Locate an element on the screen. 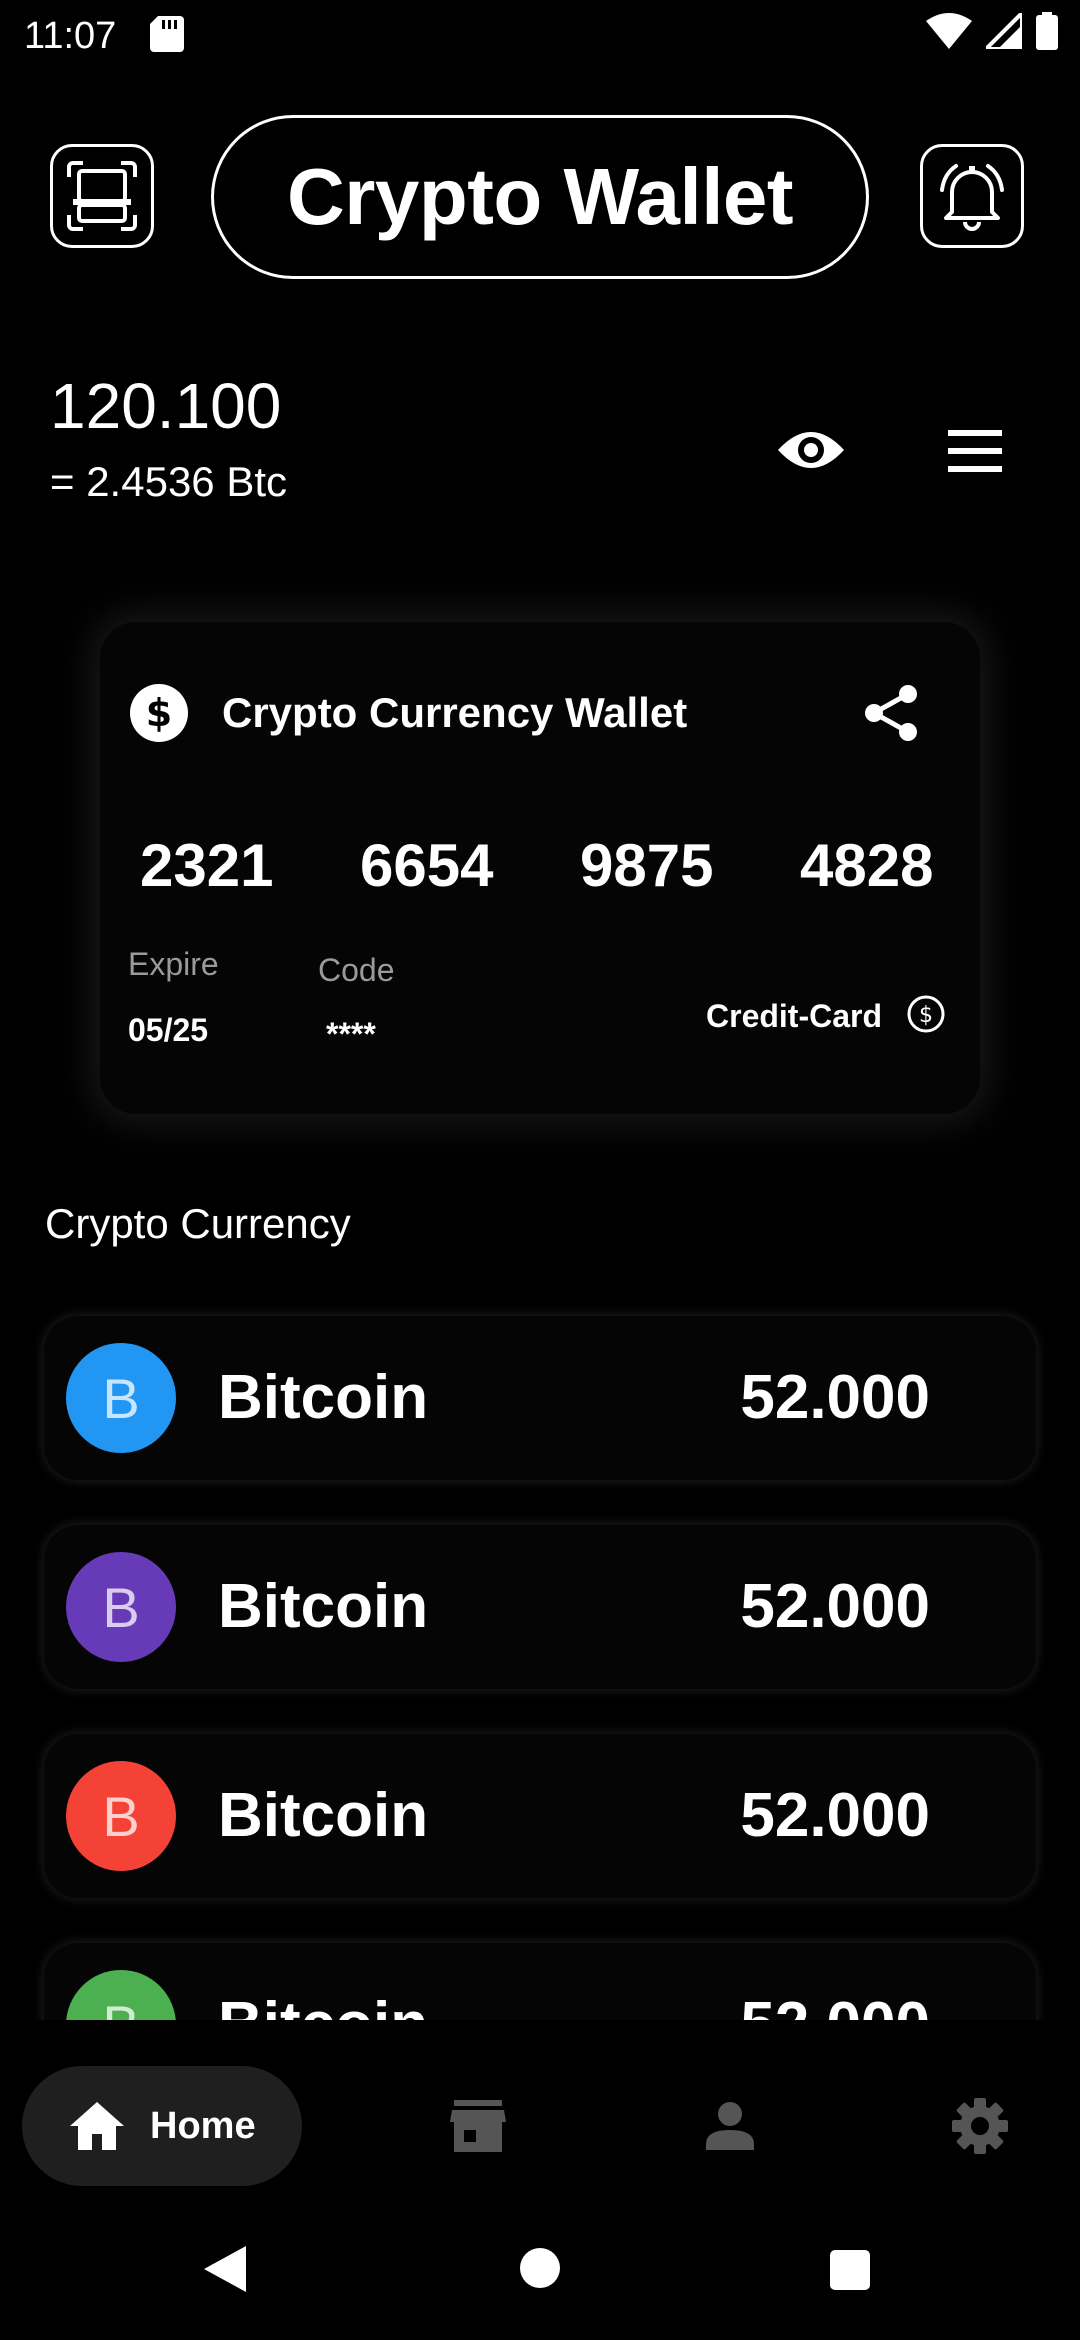 Image resolution: width=1080 pixels, height=2340 pixels. bell-icon is located at coordinates (972, 197).